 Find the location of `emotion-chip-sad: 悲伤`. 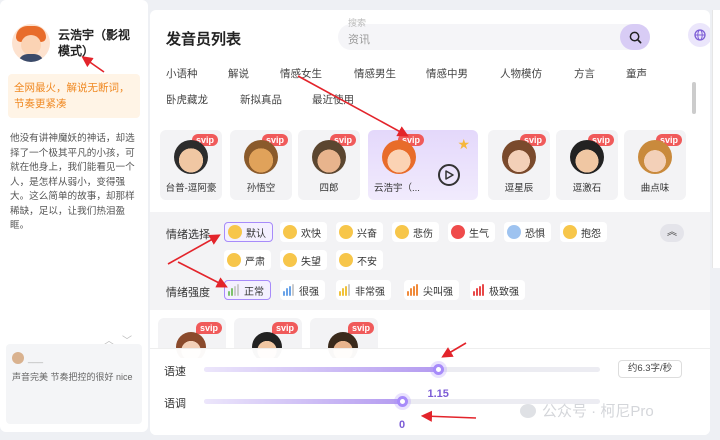

emotion-chip-sad: 悲伤 is located at coordinates (415, 232).